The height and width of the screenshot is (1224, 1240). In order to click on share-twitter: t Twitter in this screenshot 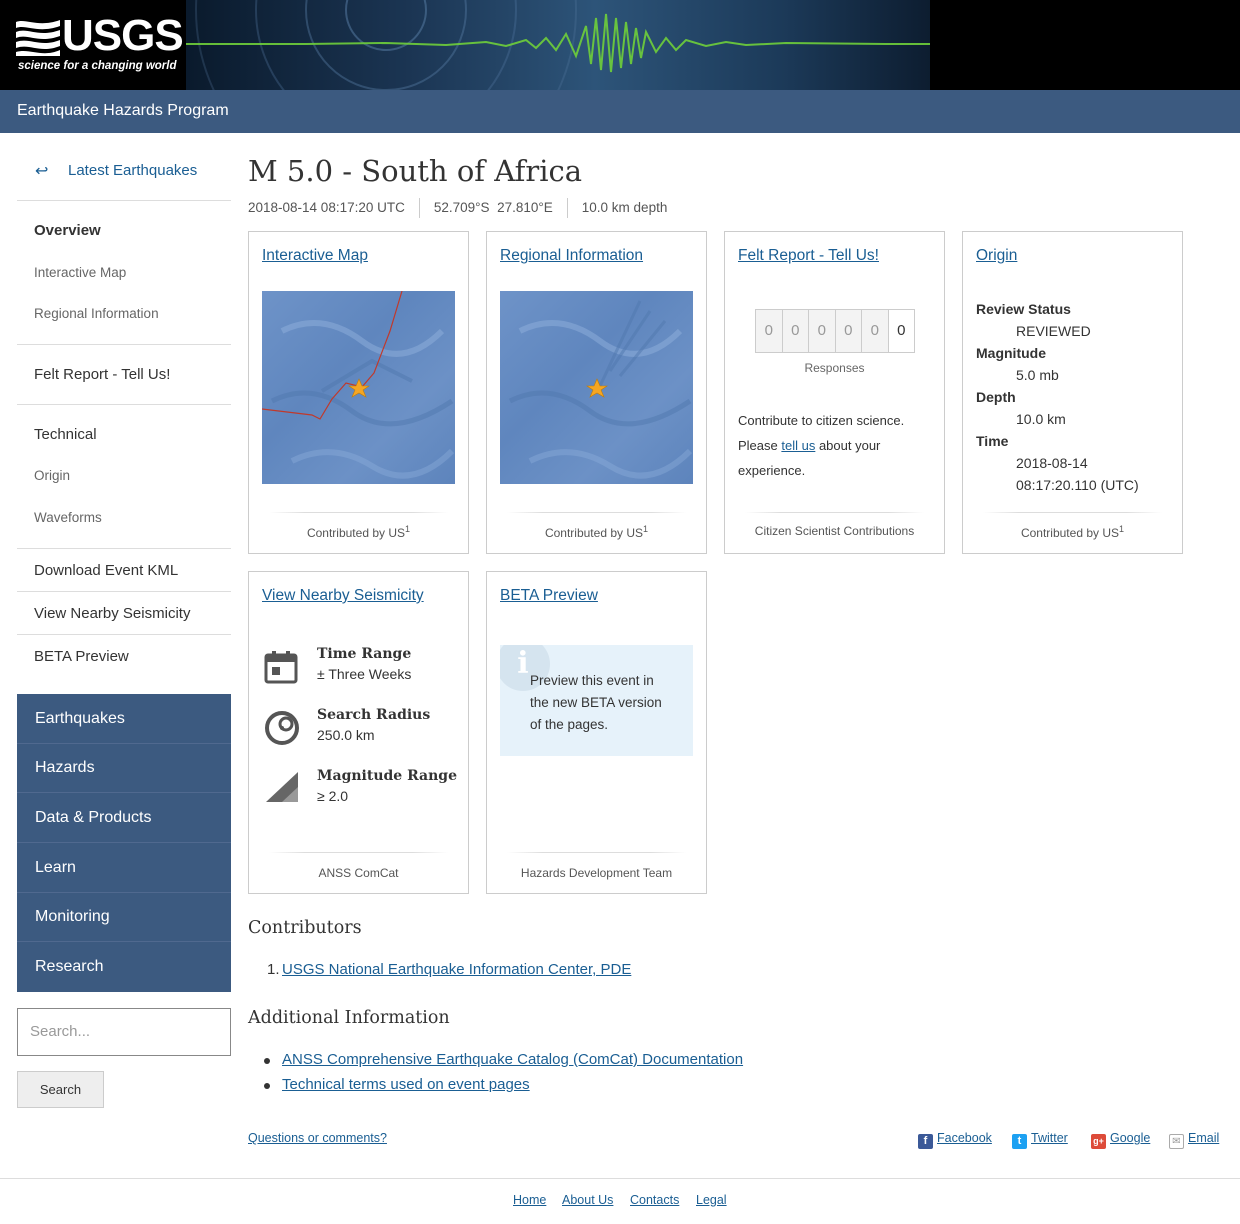, I will do `click(1040, 1140)`.